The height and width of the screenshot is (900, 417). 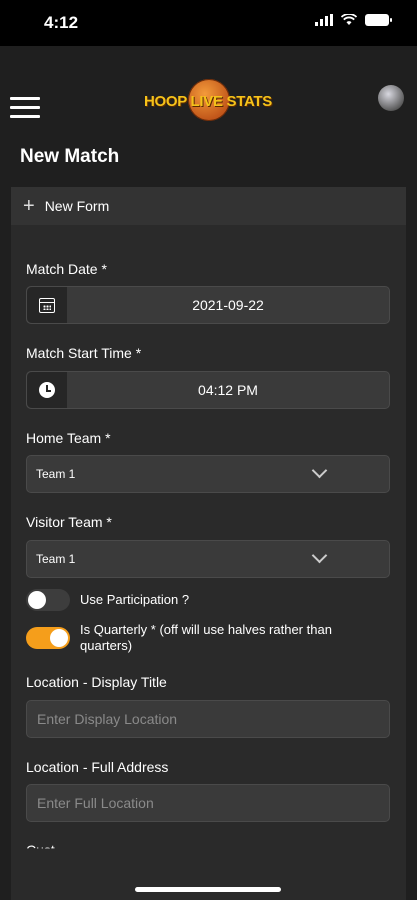 I want to click on location-display-input, so click(x=208, y=719).